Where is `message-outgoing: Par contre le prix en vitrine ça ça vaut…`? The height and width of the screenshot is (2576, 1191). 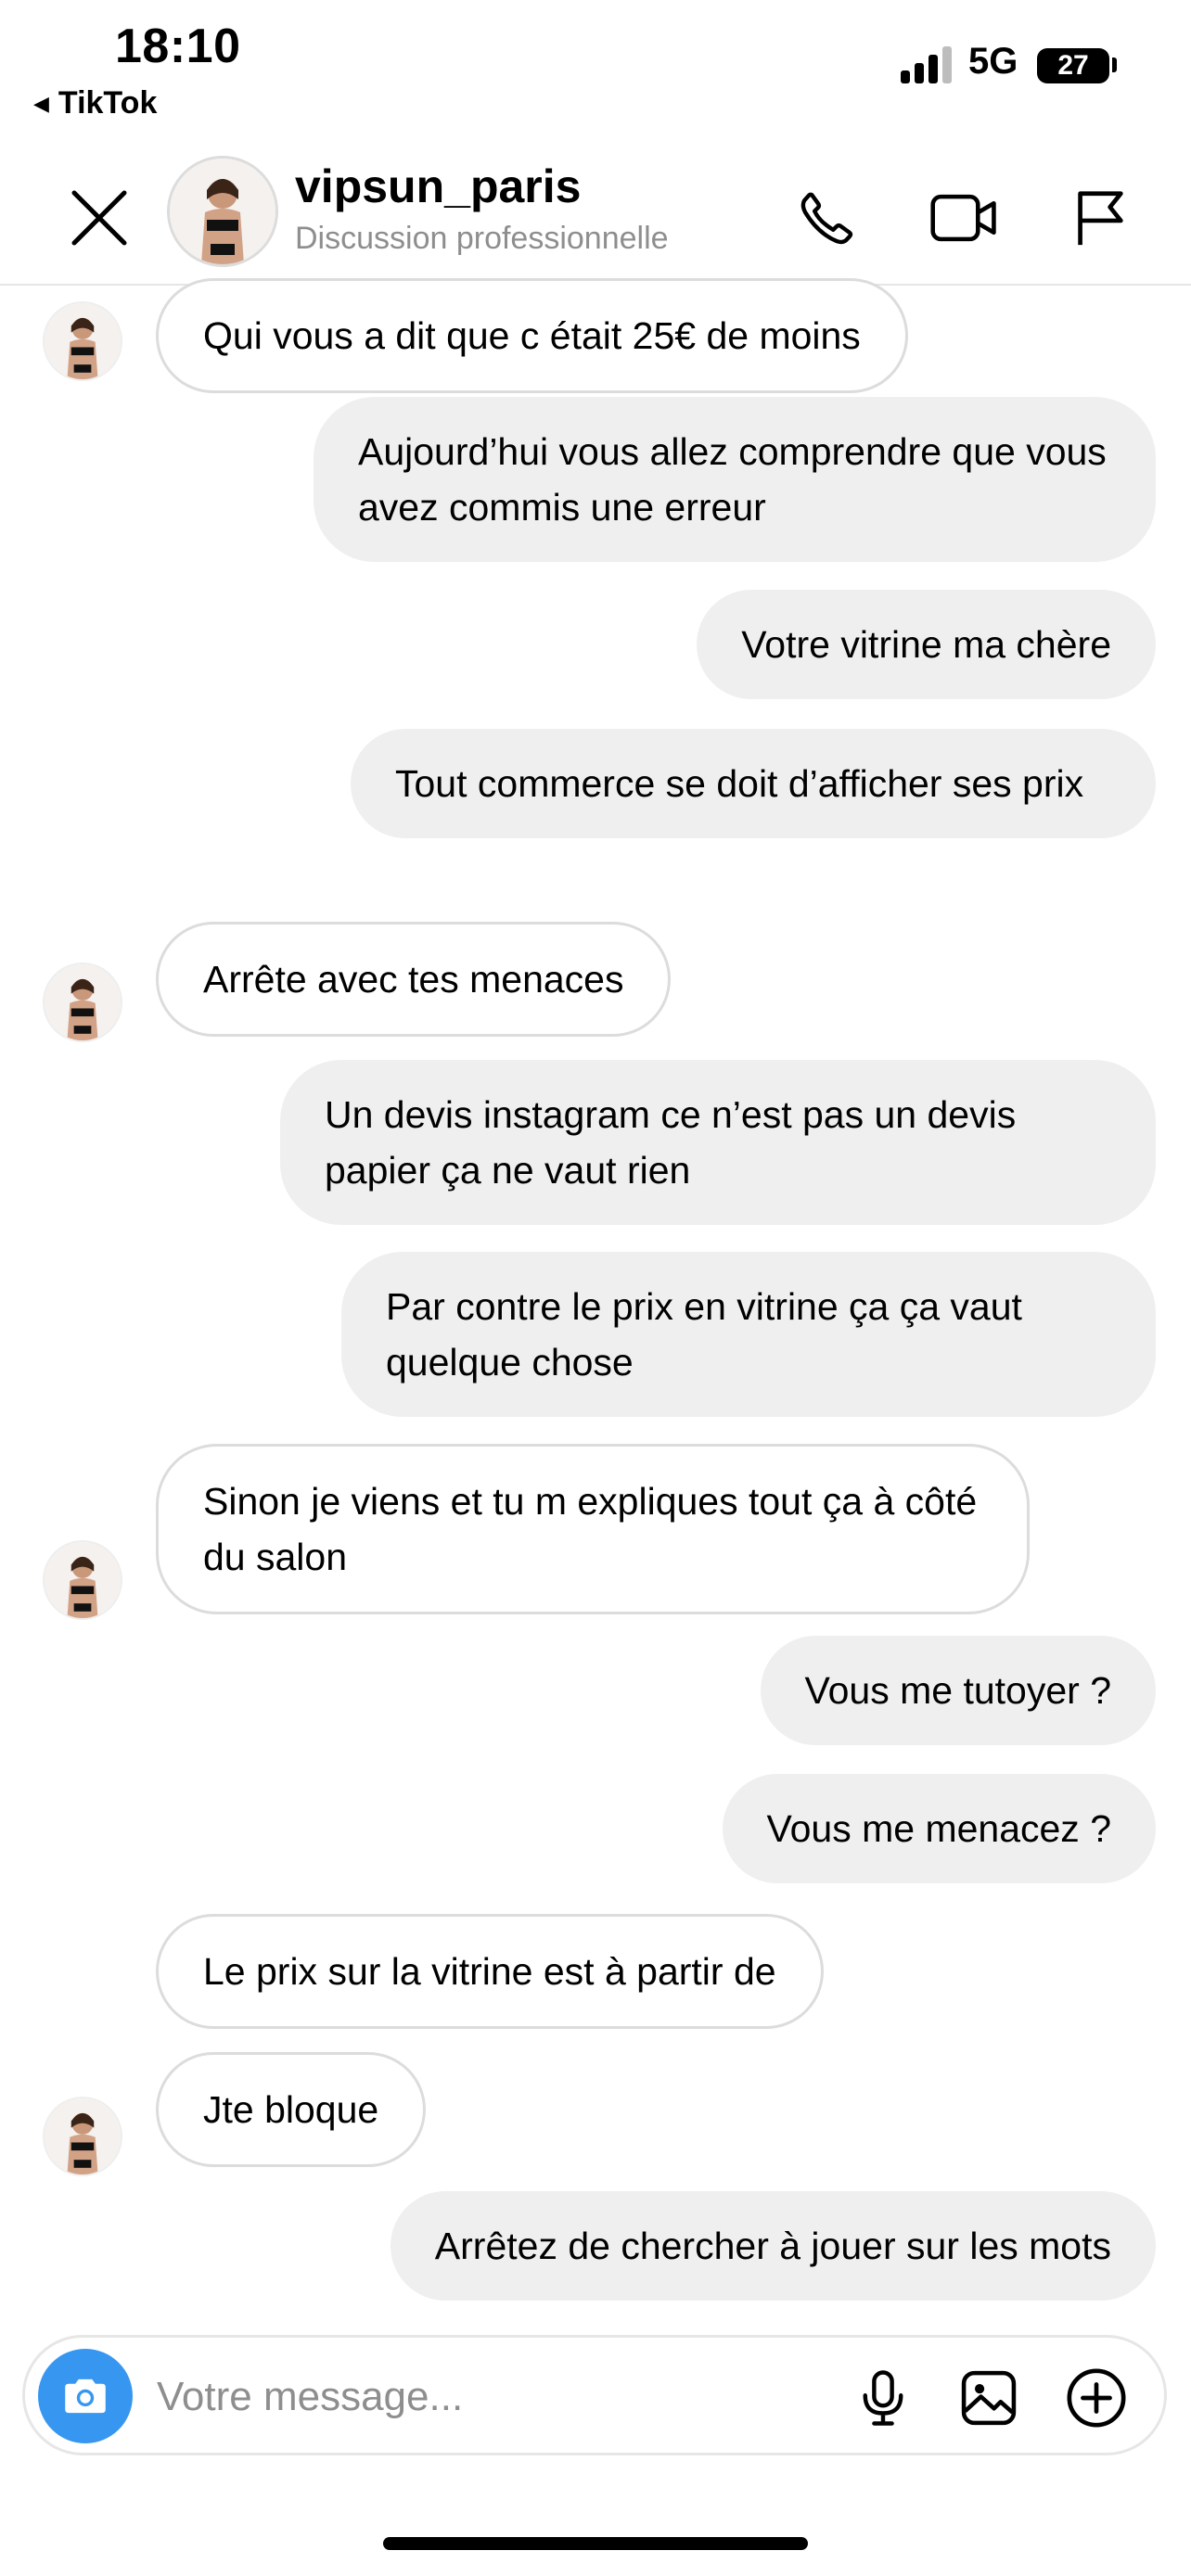 message-outgoing: Par contre le prix en vitrine ça ça vaut… is located at coordinates (748, 1334).